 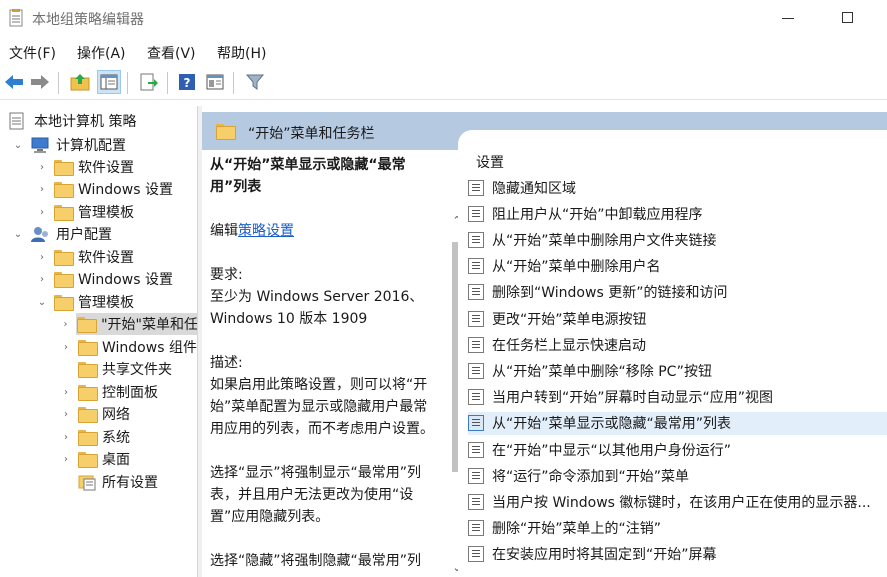 I want to click on forward-arrow-icon, so click(x=40, y=82).